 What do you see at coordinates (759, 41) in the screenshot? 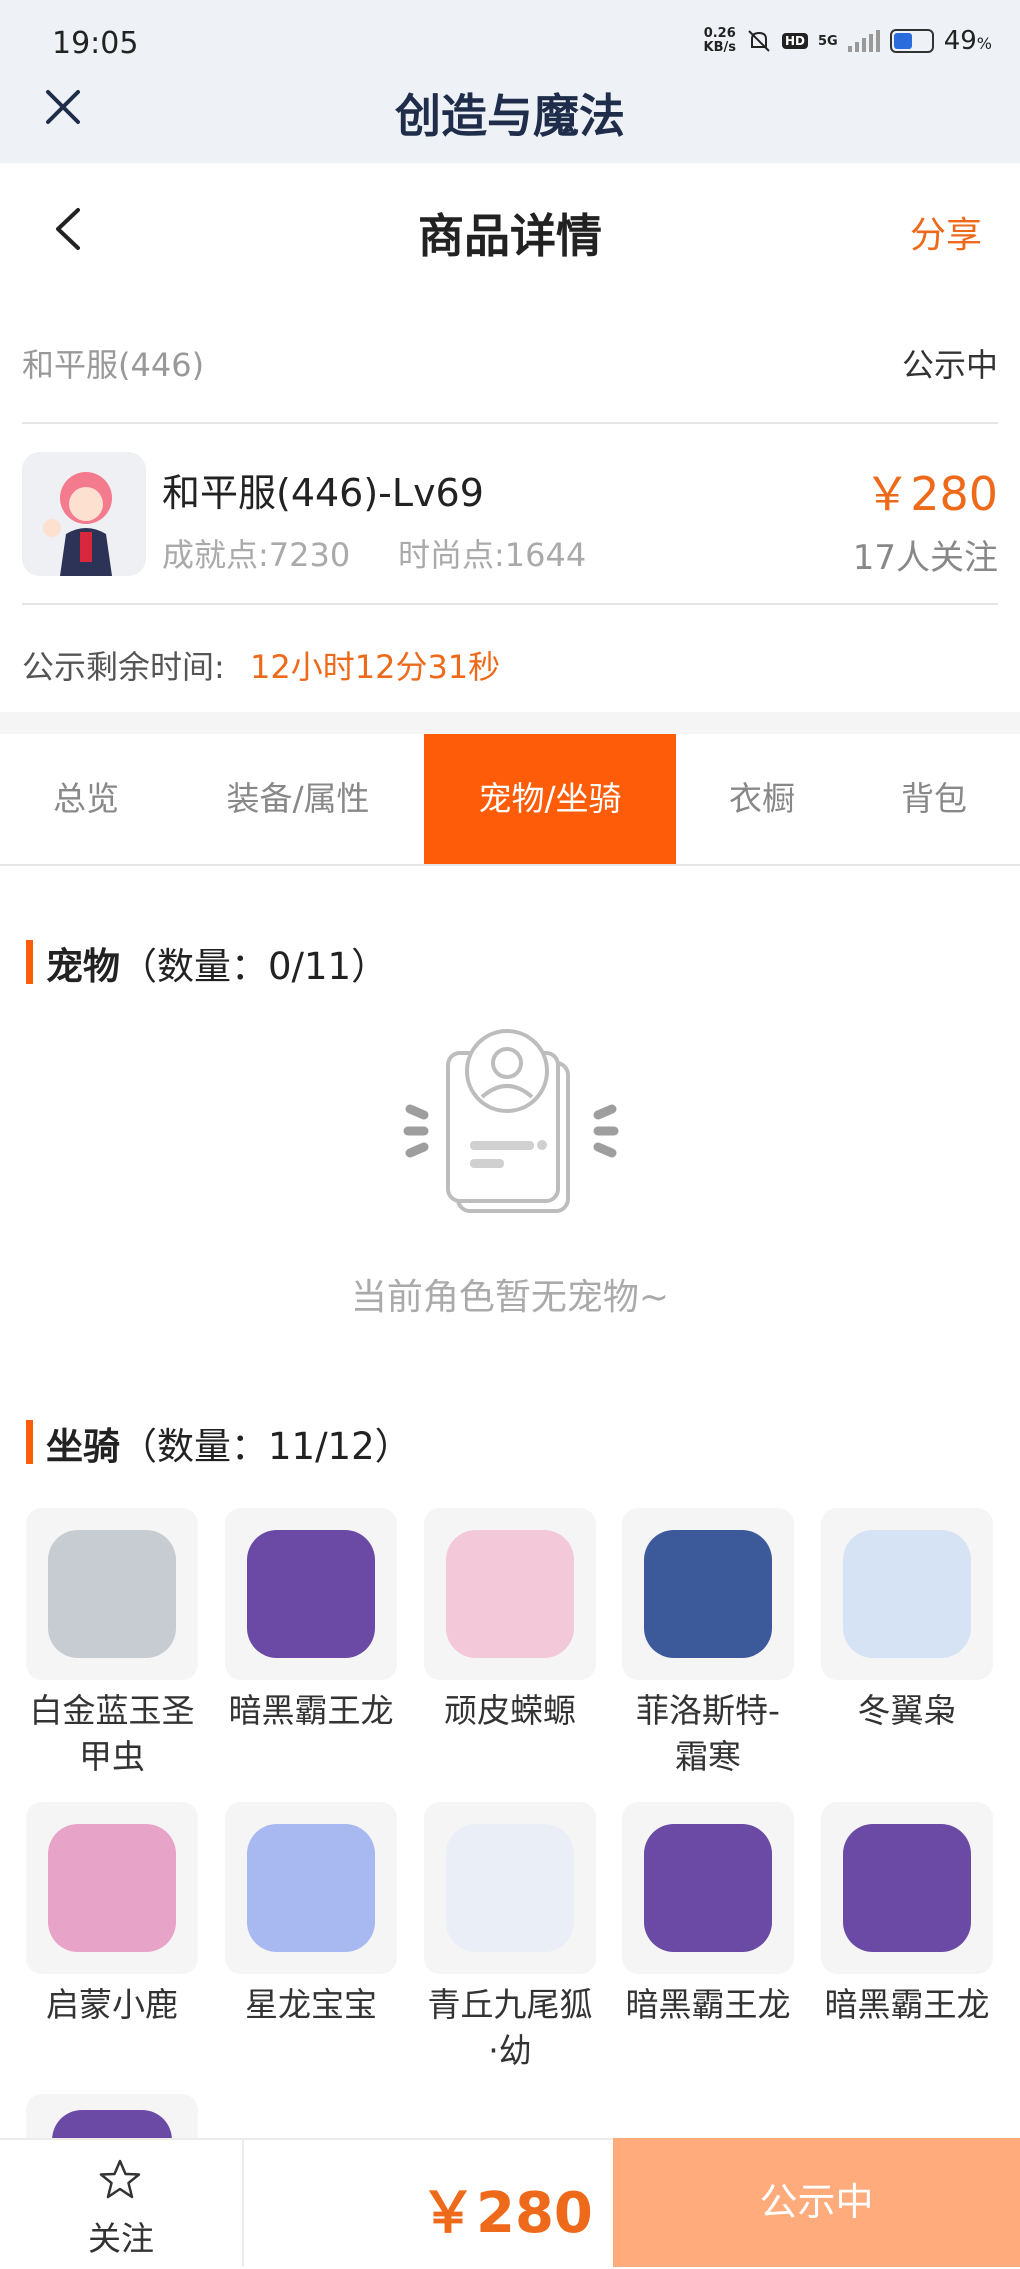
I see `mute-bell-icon` at bounding box center [759, 41].